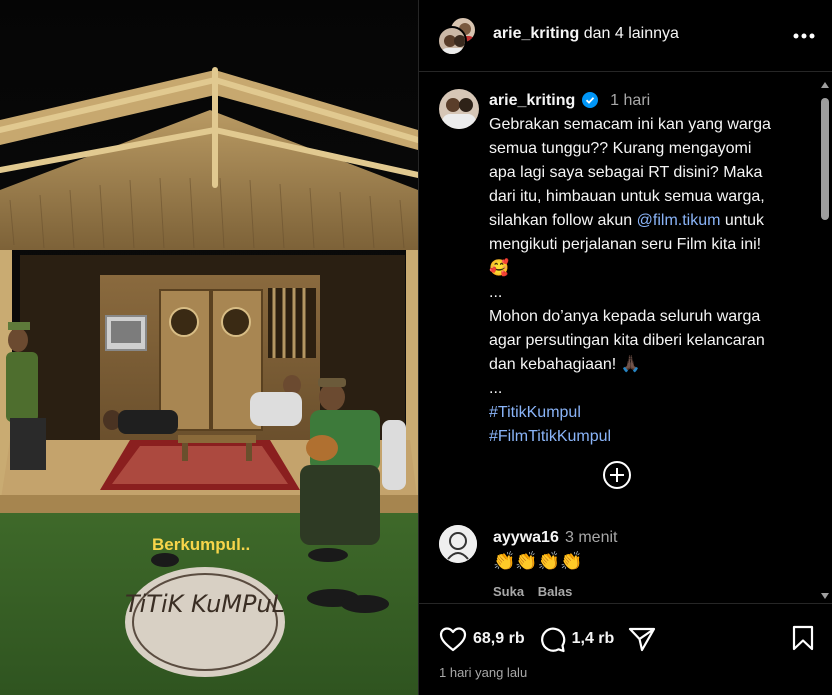 The width and height of the screenshot is (832, 695). I want to click on more-horizontal-icon, so click(804, 36).